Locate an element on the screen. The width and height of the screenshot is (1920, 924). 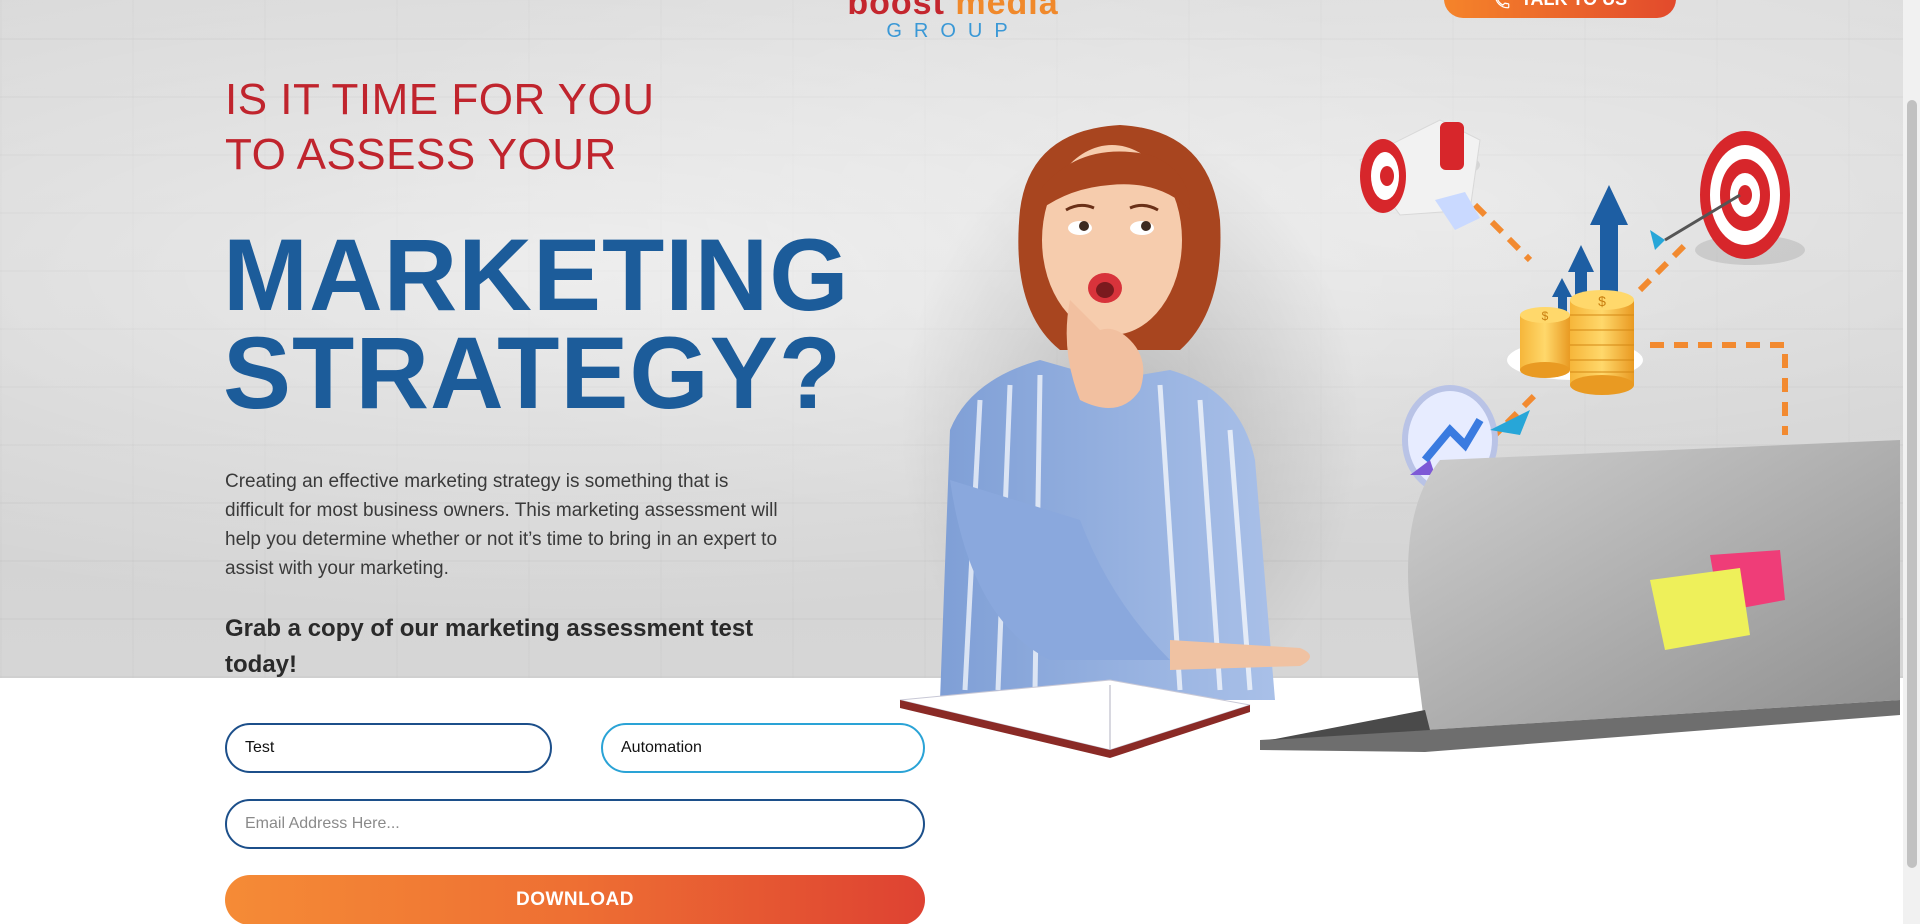
brand-logo: boost media GROUP is located at coordinates (953, 21).